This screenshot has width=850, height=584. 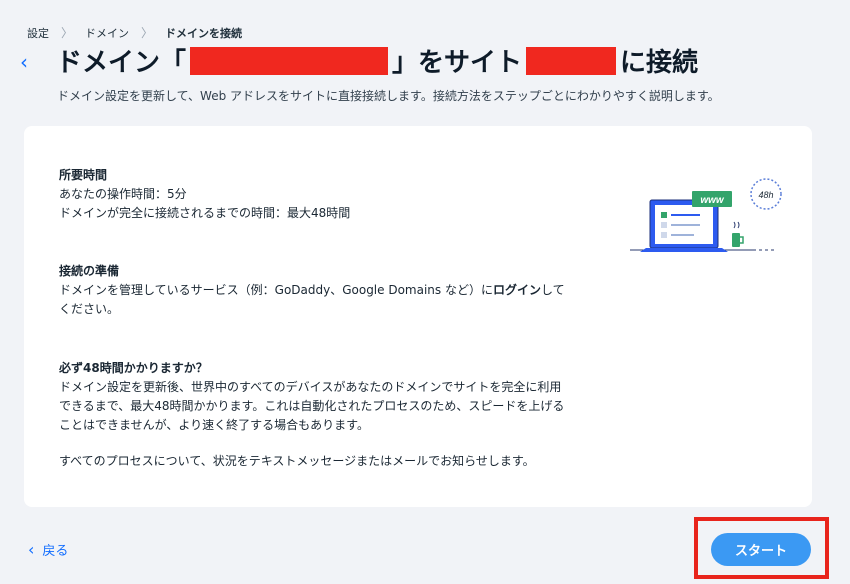 I want to click on time-line-2: ドメインが完全に接続されるまでの時間：最大48時間, so click(x=205, y=213).